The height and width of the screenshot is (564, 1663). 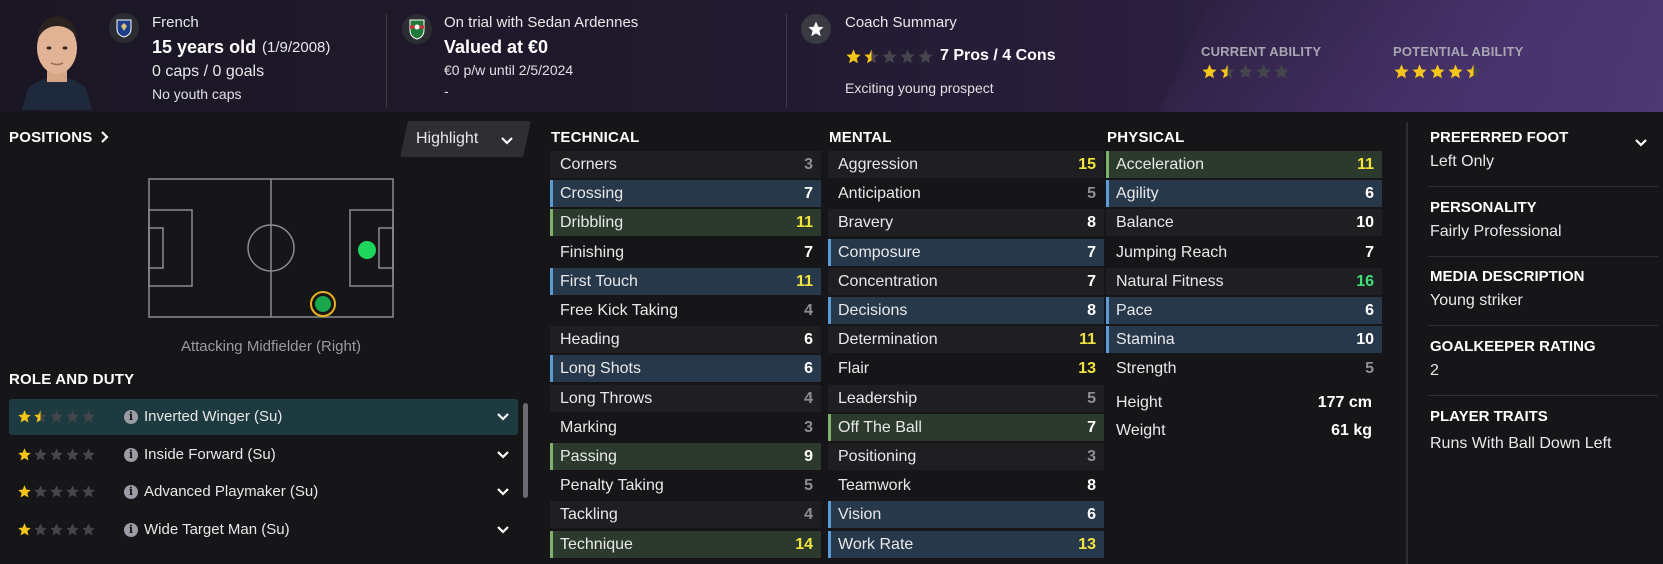 I want to click on attribute-name: Finishing, so click(x=592, y=252).